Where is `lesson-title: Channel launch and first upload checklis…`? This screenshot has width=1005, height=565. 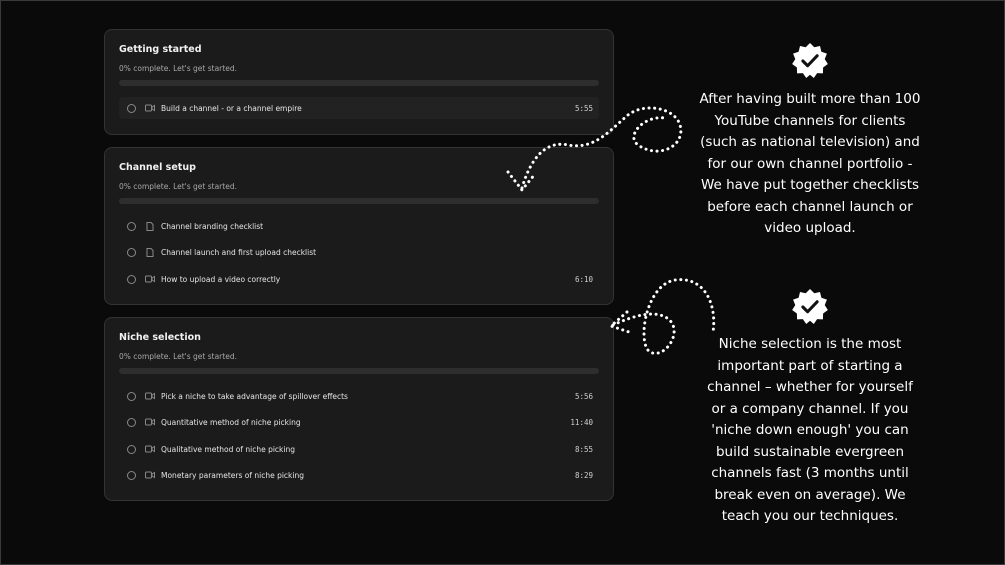
lesson-title: Channel launch and first upload checklis… is located at coordinates (239, 252).